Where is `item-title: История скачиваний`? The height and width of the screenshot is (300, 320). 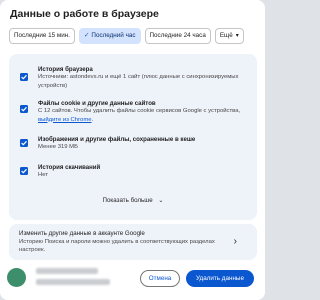
item-title: История скачиваний is located at coordinates (69, 167).